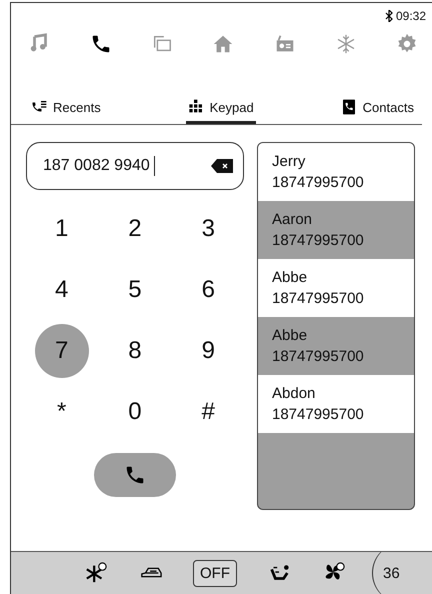 The width and height of the screenshot is (432, 594). Describe the element at coordinates (215, 573) in the screenshot. I see `off-button: OFF` at that location.